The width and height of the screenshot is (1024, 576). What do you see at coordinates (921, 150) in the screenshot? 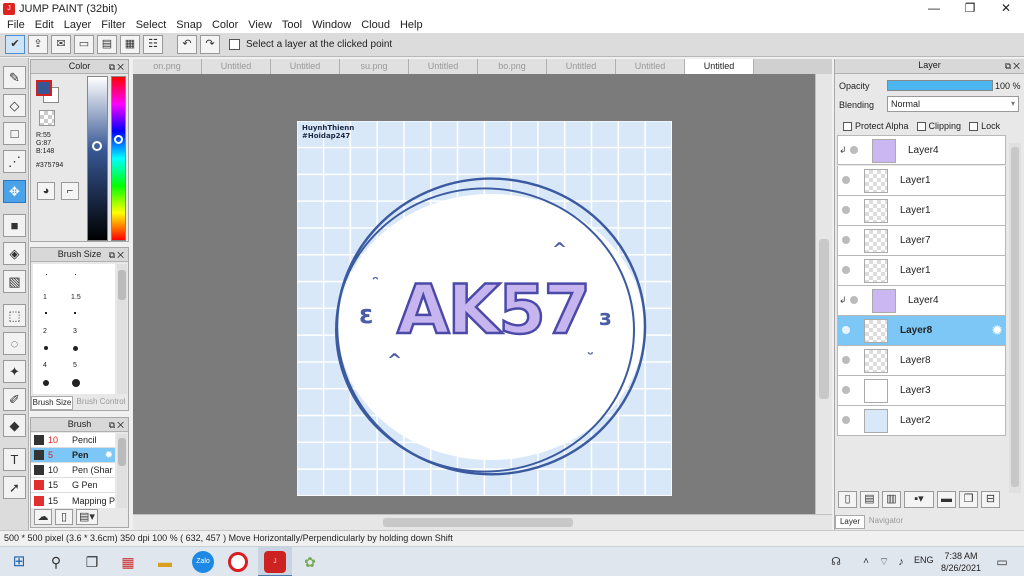
I see `layer-row: ↲ Layer4` at bounding box center [921, 150].